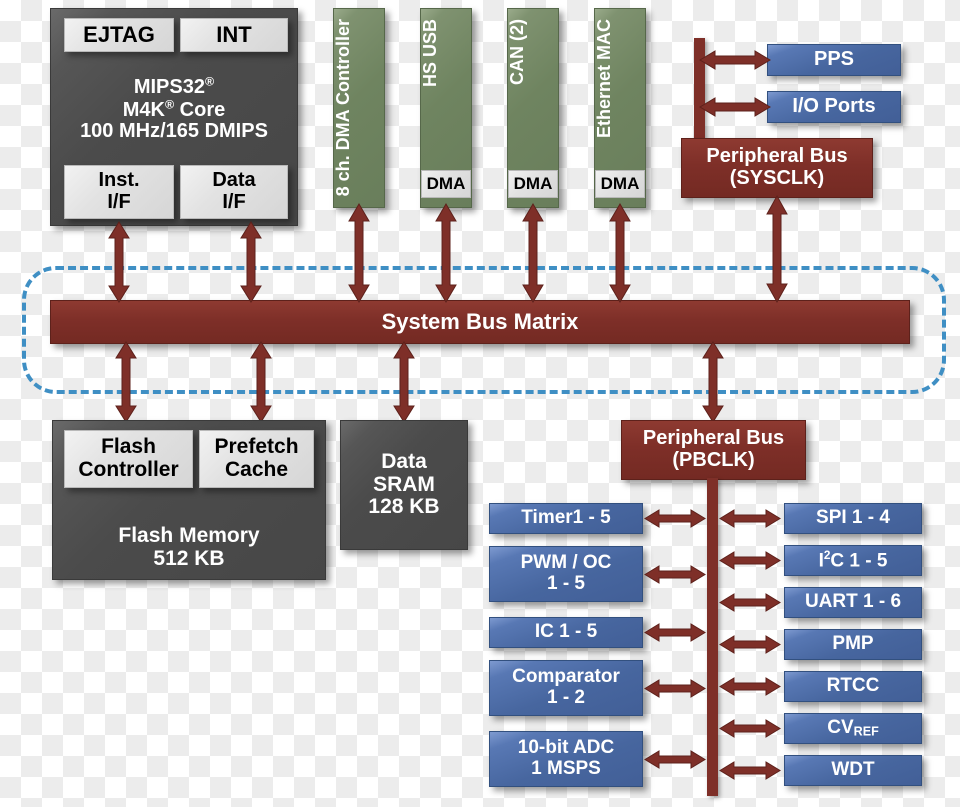 The image size is (960, 807). I want to click on peripheral-pwm-oc: PWM / OC 1 - 5, so click(566, 574).